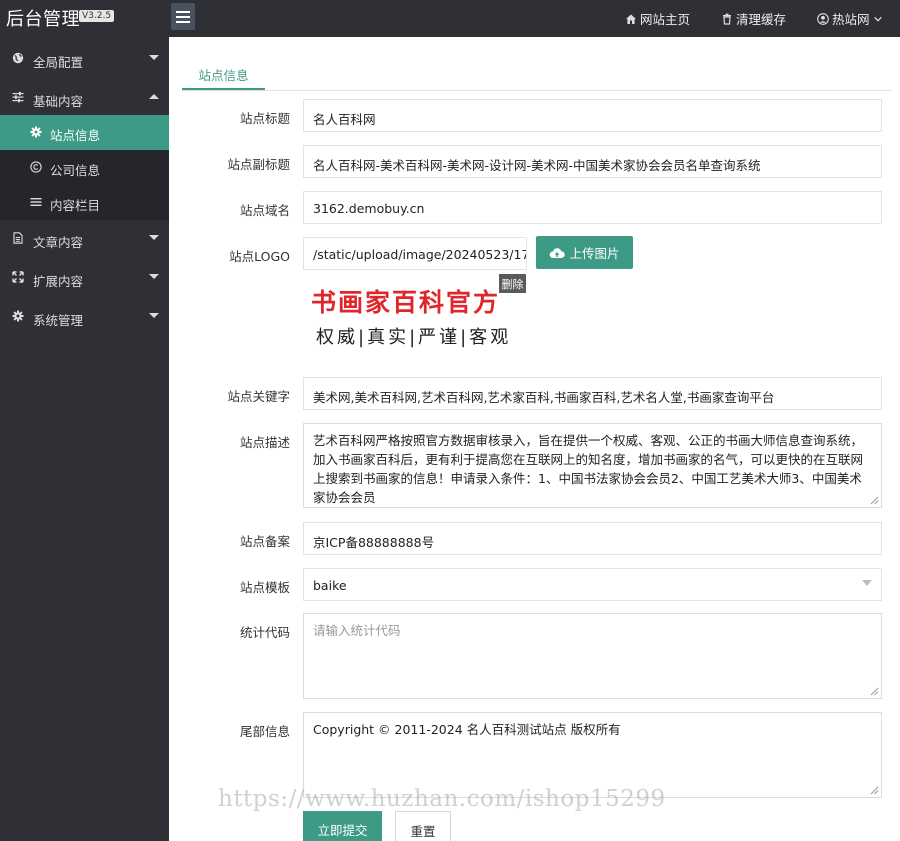 Image resolution: width=900 pixels, height=841 pixels. What do you see at coordinates (84, 202) in the screenshot?
I see `sidebar-subitem-content-columns: 内容栏目` at bounding box center [84, 202].